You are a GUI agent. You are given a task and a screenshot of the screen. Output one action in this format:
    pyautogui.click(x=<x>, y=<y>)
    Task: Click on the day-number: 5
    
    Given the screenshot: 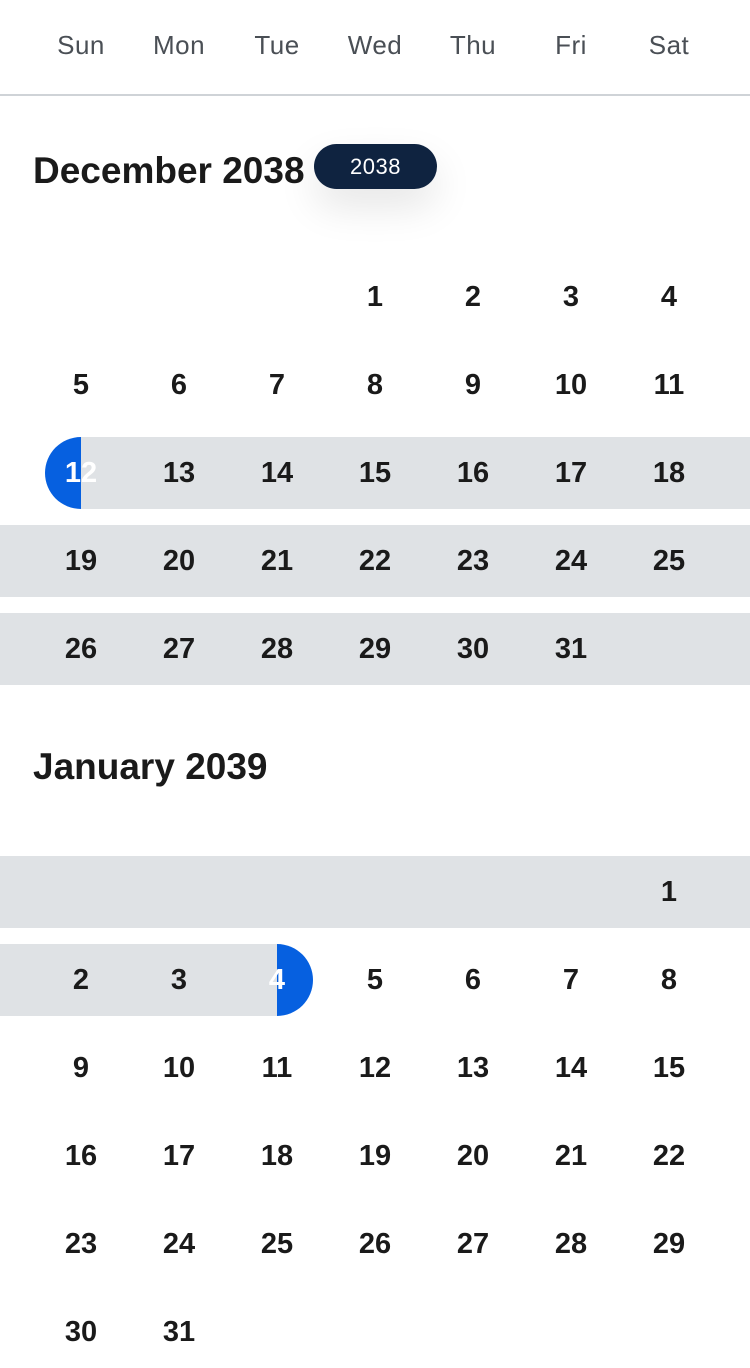 What is the action you would take?
    pyautogui.click(x=81, y=385)
    